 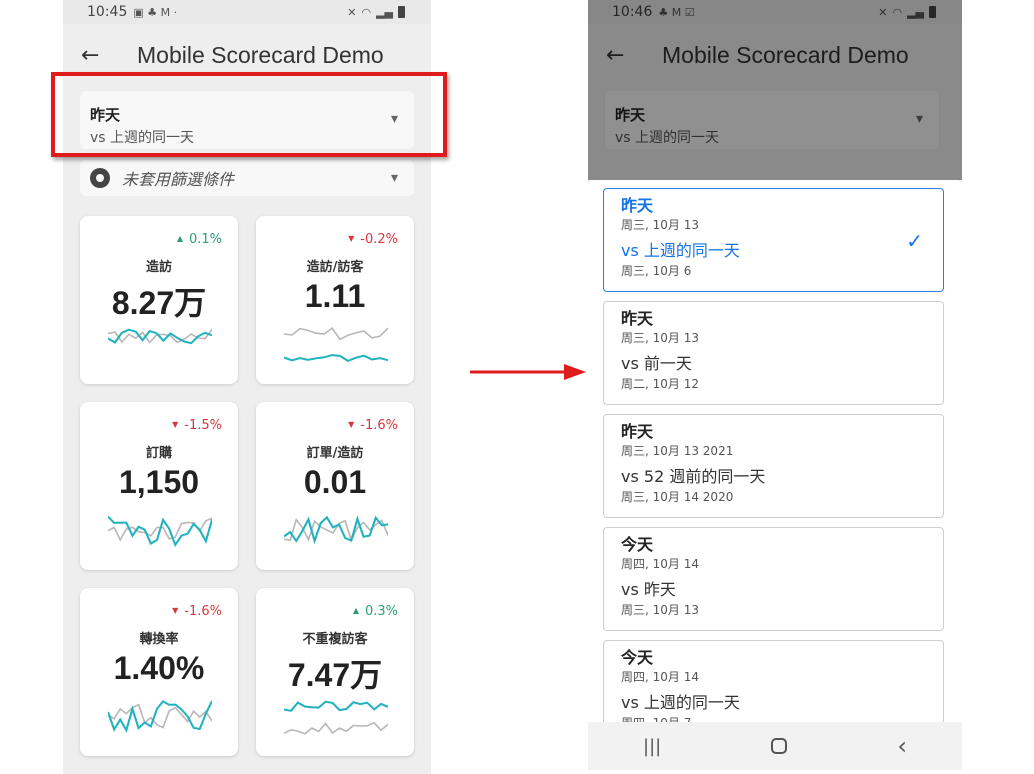 I want to click on option-compare-label: vs 前一天, so click(x=656, y=363).